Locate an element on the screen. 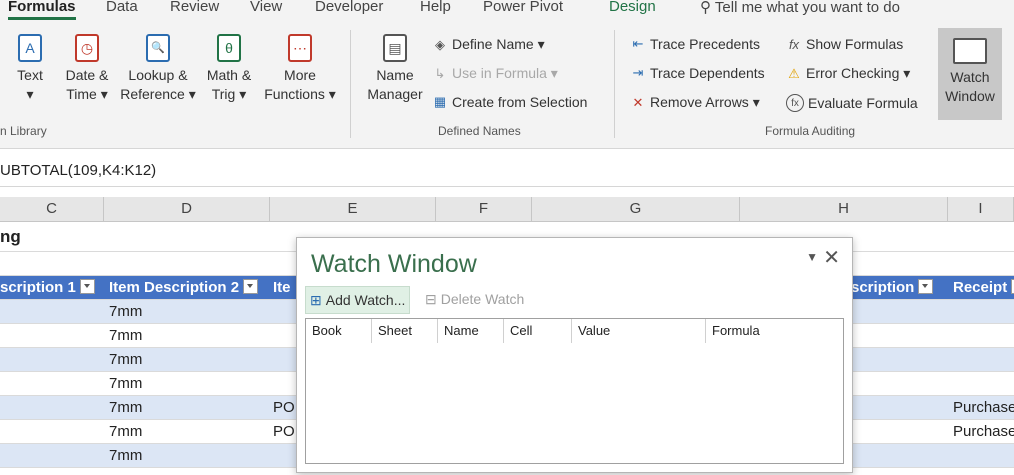  date-time-label: Date & is located at coordinates (87, 75).